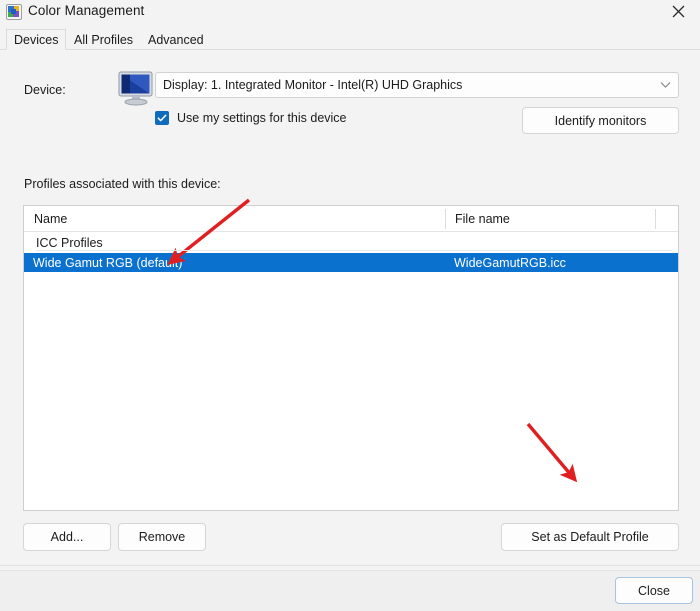 The height and width of the screenshot is (611, 700). Describe the element at coordinates (354, 250) in the screenshot. I see `group-separator-line` at that location.